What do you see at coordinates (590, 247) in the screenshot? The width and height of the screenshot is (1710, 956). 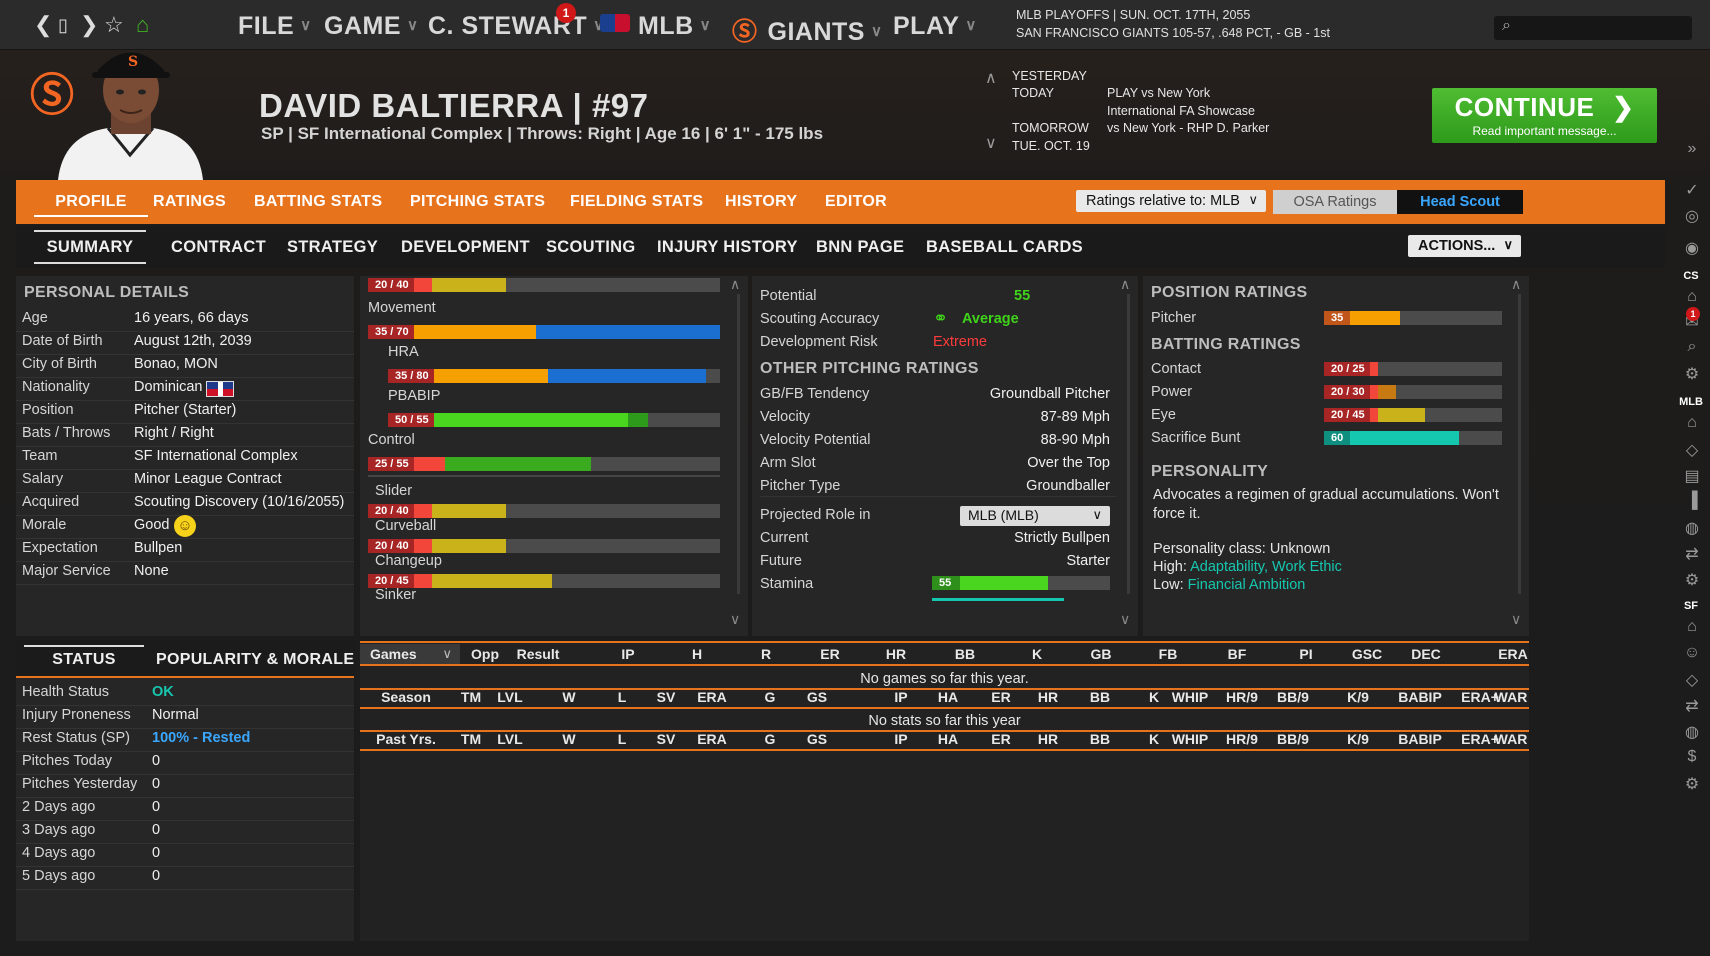 I see `tab-scouting: SCOUTING` at bounding box center [590, 247].